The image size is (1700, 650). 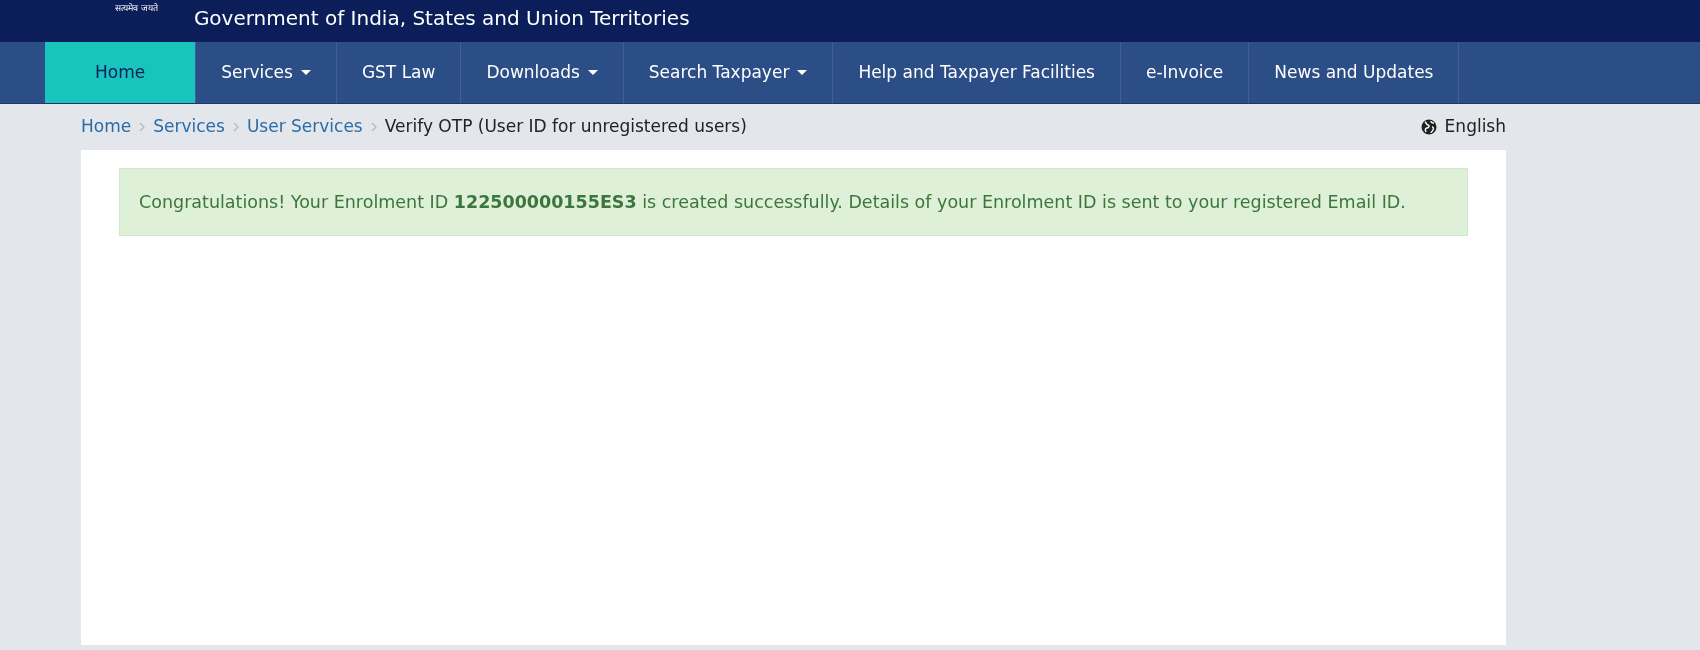 I want to click on breadcrumb-current: Verify OTP (User ID for unregistered users), so click(x=565, y=127).